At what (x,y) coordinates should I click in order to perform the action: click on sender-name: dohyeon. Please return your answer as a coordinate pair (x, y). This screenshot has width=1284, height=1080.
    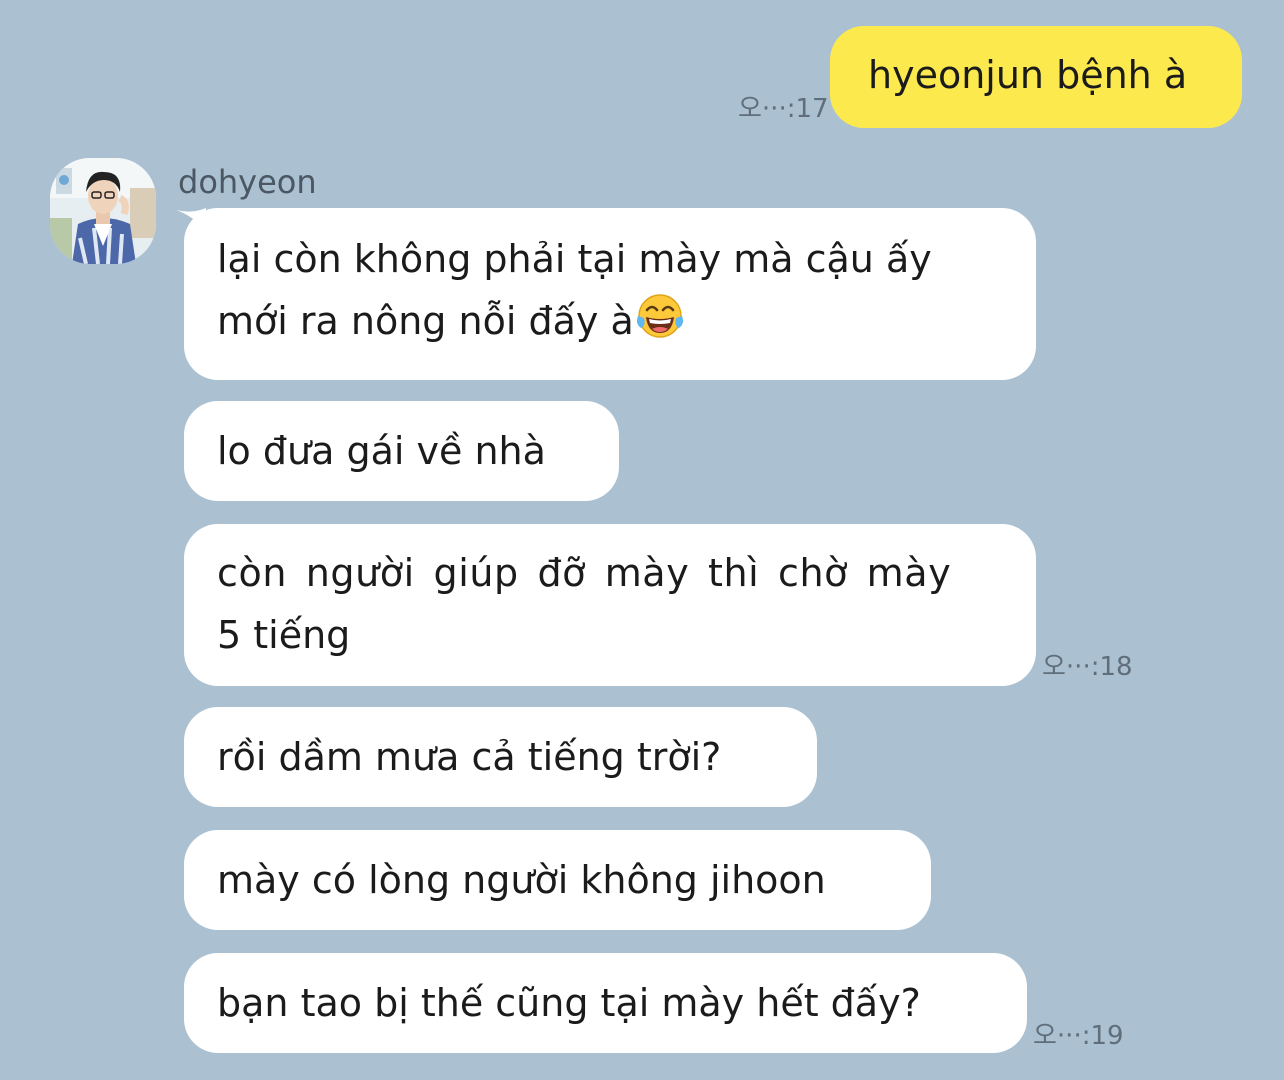
    Looking at the image, I should click on (247, 182).